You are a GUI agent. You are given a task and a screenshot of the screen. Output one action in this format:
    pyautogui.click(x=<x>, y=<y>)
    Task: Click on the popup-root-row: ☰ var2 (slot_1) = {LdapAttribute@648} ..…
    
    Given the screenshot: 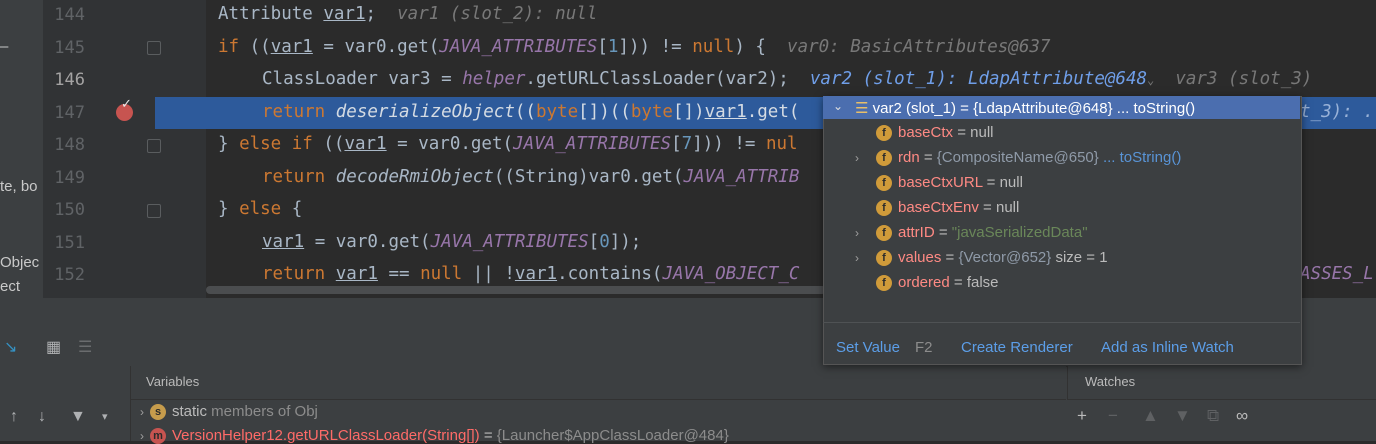 What is the action you would take?
    pyautogui.click(x=1025, y=108)
    